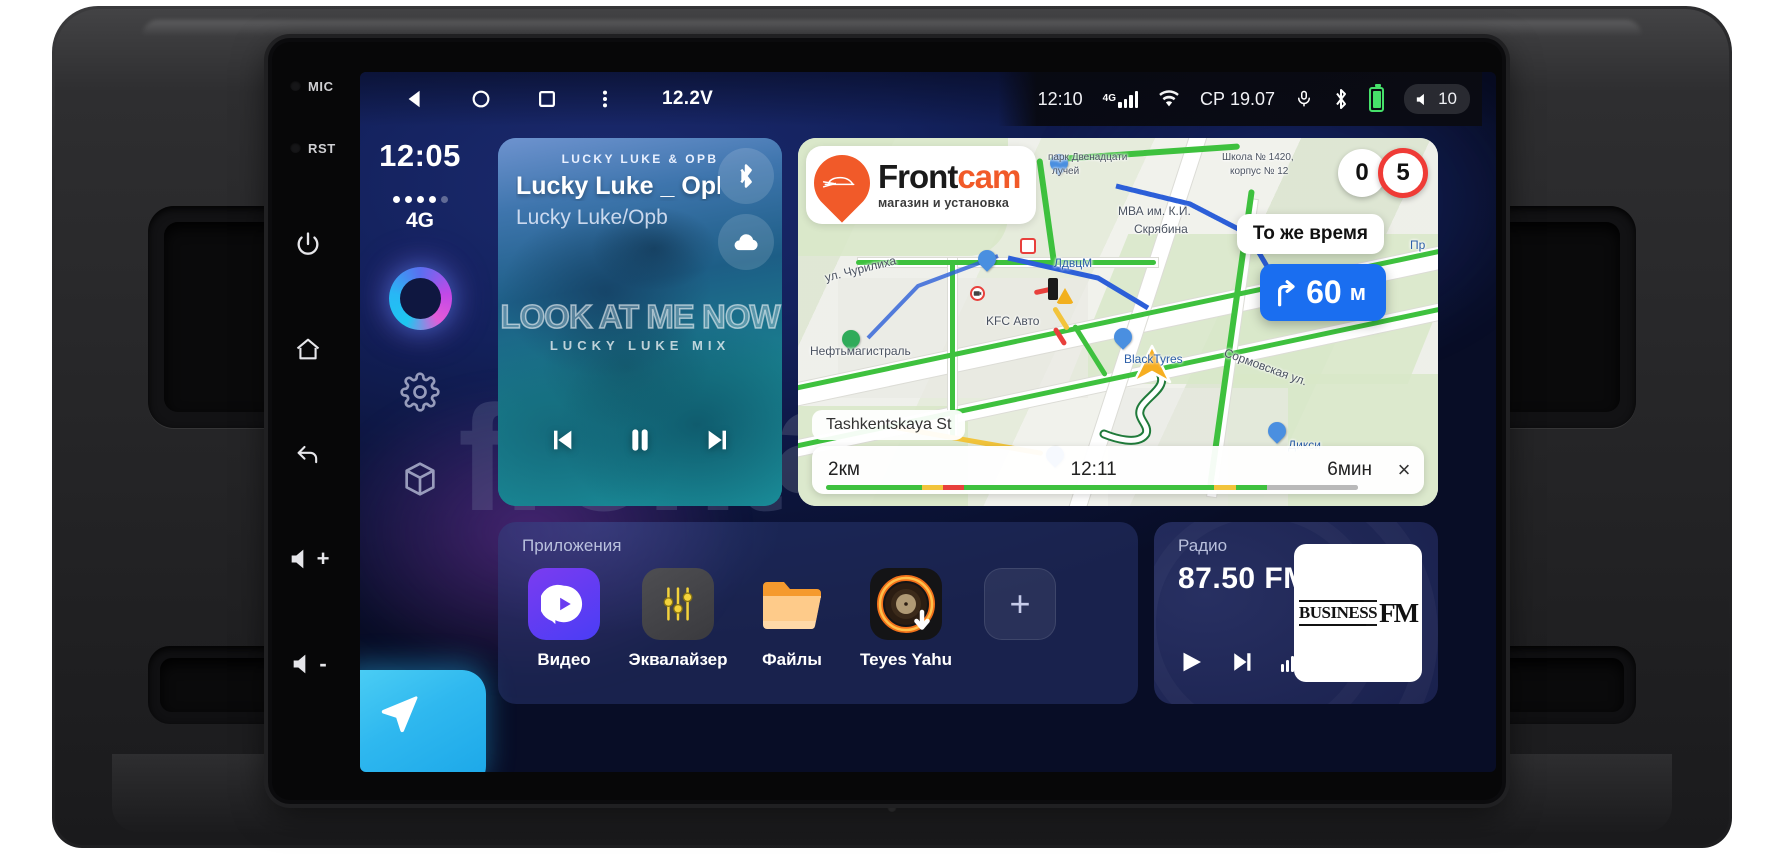  I want to click on close-route-button: ×, so click(1404, 470).